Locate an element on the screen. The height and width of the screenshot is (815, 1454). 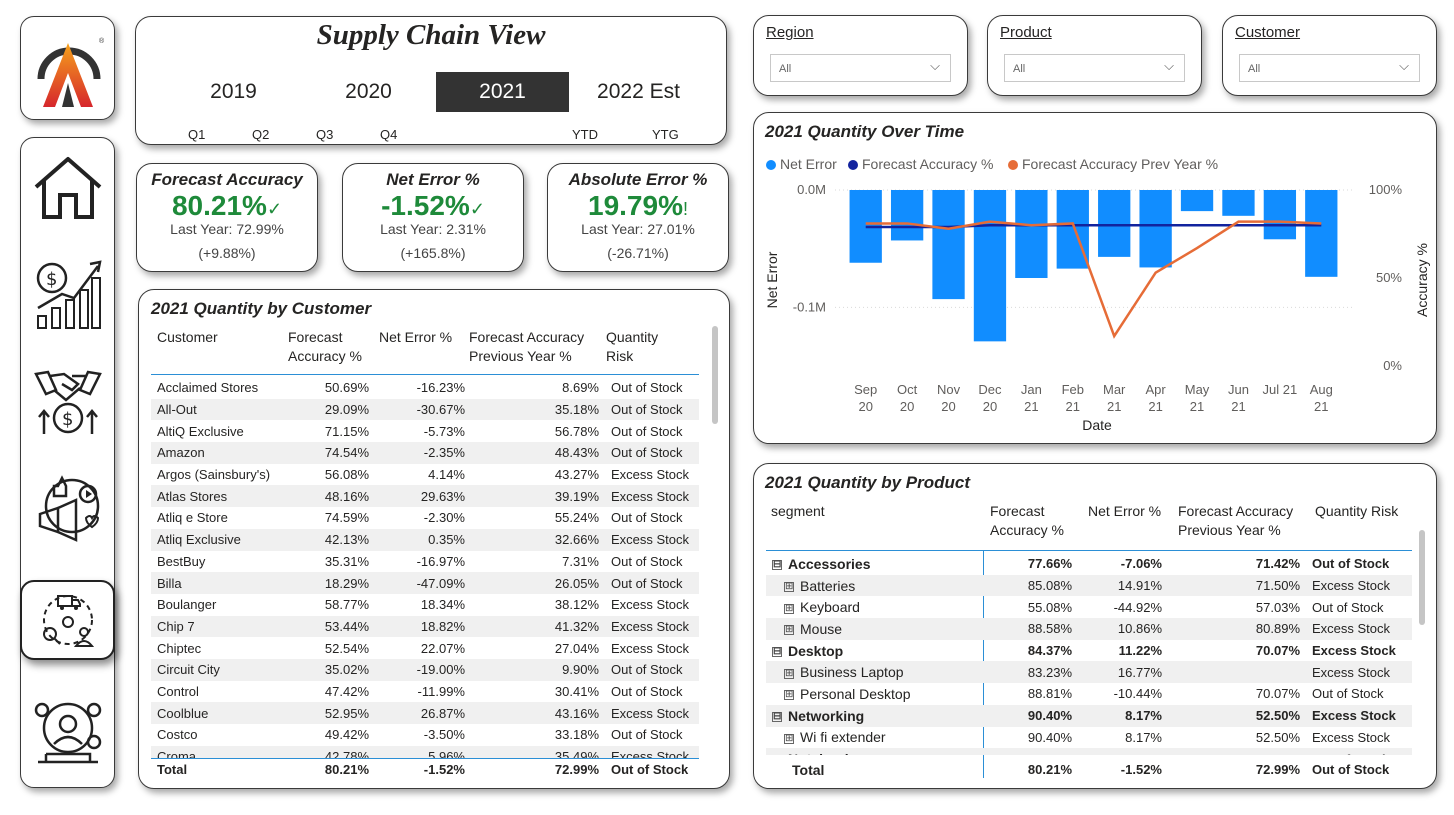
year-2019-button: 2019 is located at coordinates (233, 92).